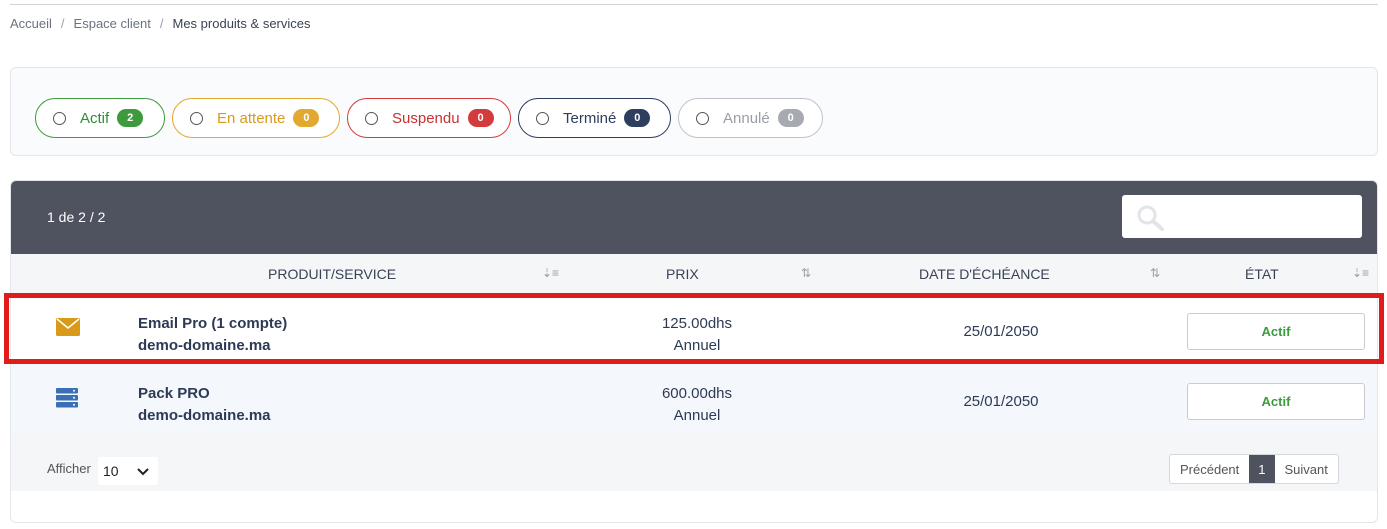 This screenshot has height=529, width=1387. What do you see at coordinates (697, 393) in the screenshot?
I see `price-amount: 600.00dhs` at bounding box center [697, 393].